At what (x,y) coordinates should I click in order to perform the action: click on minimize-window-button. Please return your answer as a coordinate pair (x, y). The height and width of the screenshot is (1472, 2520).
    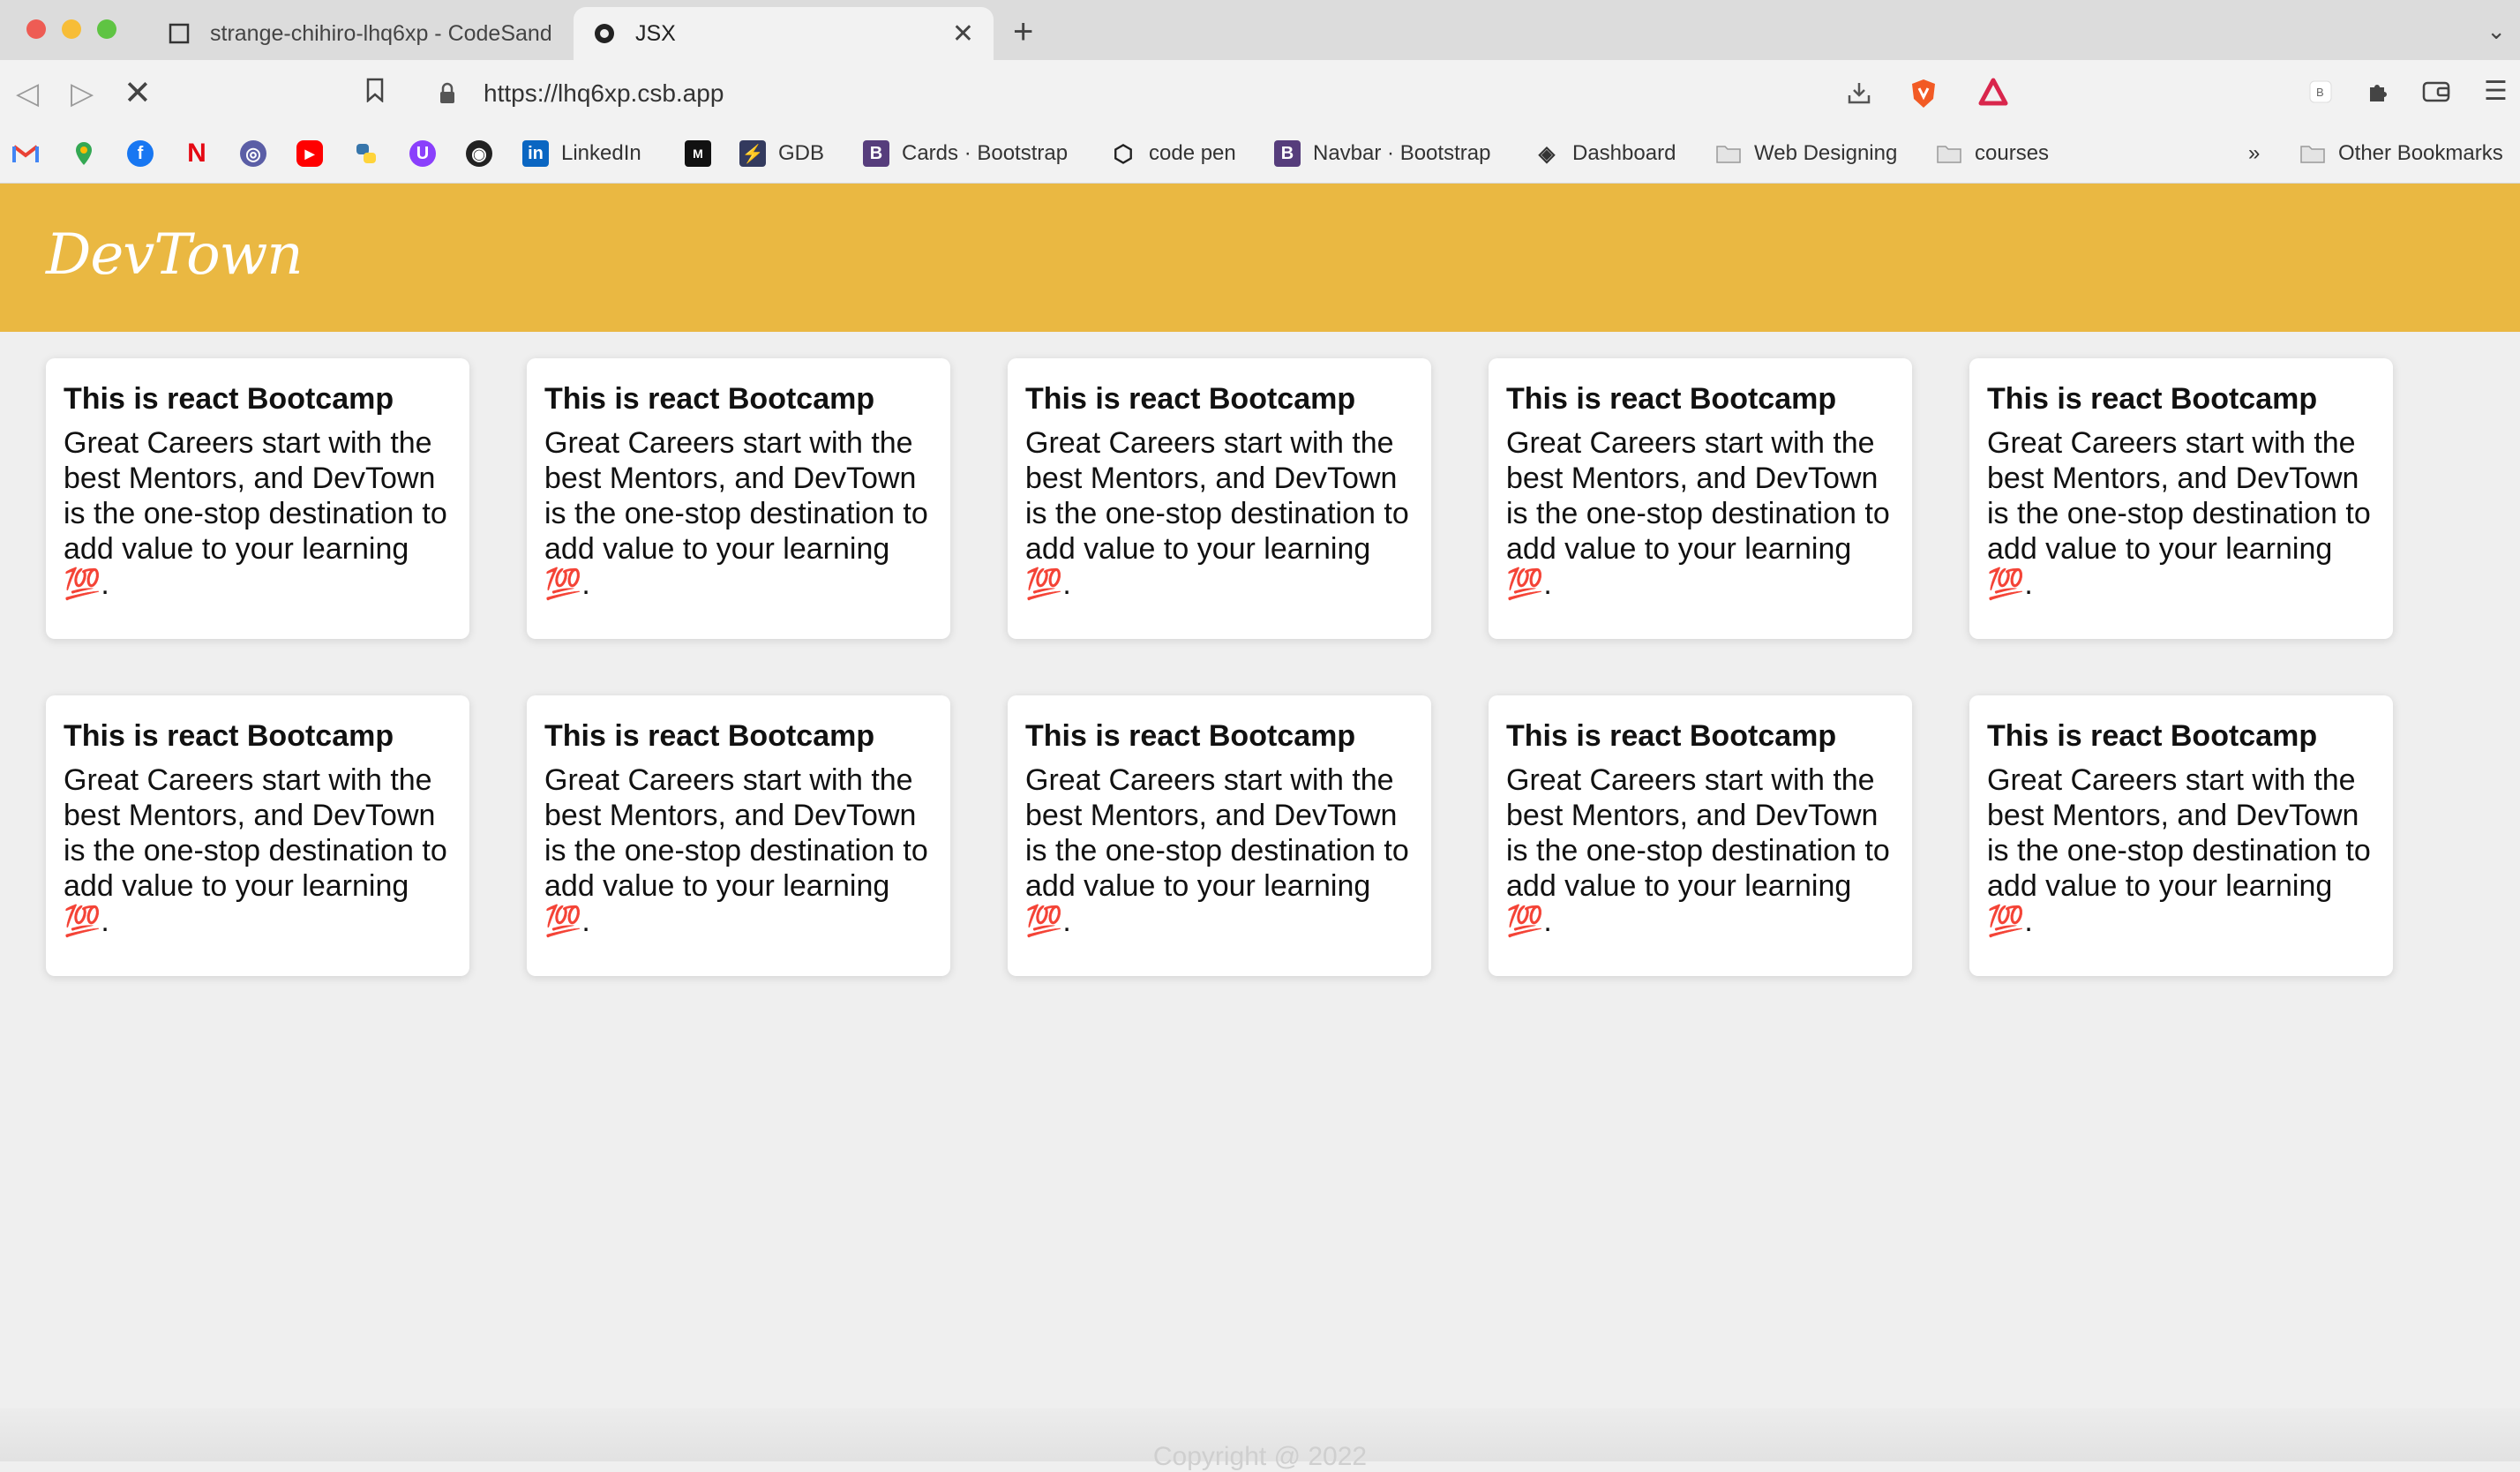
    Looking at the image, I should click on (71, 29).